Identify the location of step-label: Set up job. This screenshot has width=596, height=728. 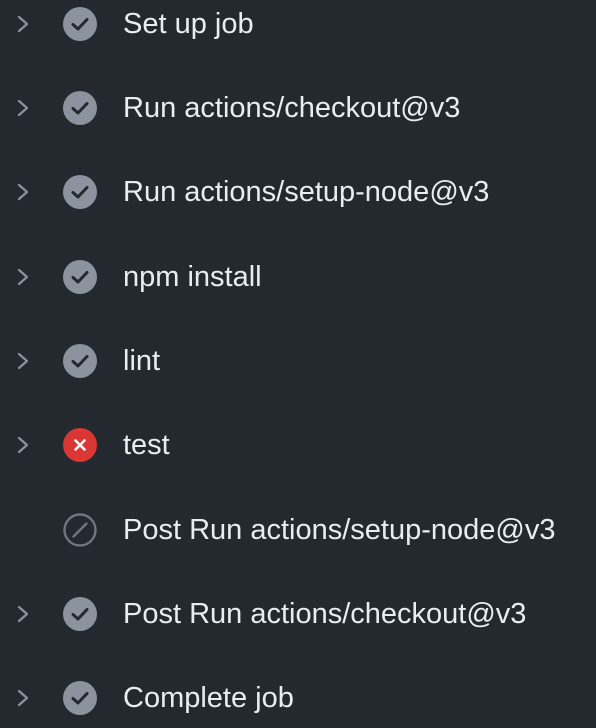
(188, 24).